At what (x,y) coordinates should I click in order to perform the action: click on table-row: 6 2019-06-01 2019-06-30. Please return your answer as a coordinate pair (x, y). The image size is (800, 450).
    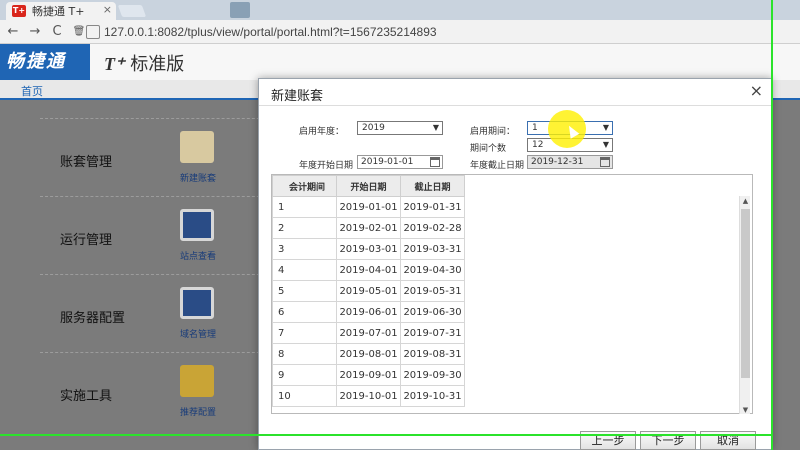
    Looking at the image, I should click on (368, 312).